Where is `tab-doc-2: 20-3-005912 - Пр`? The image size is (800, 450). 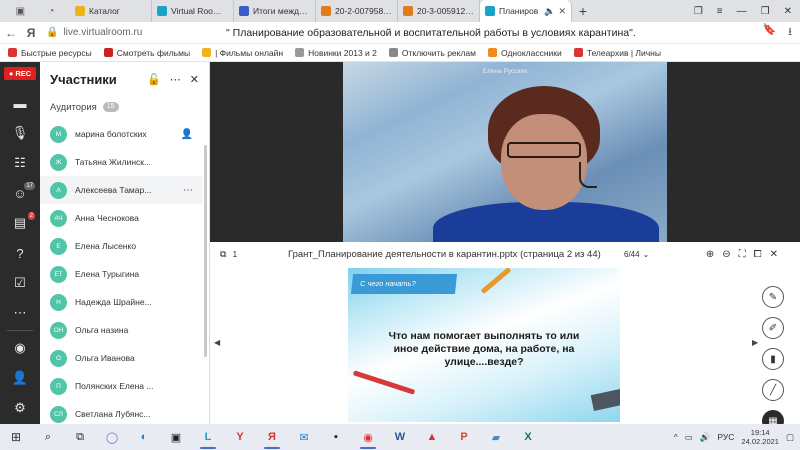 tab-doc-2: 20-3-005912 - Пр is located at coordinates (439, 11).